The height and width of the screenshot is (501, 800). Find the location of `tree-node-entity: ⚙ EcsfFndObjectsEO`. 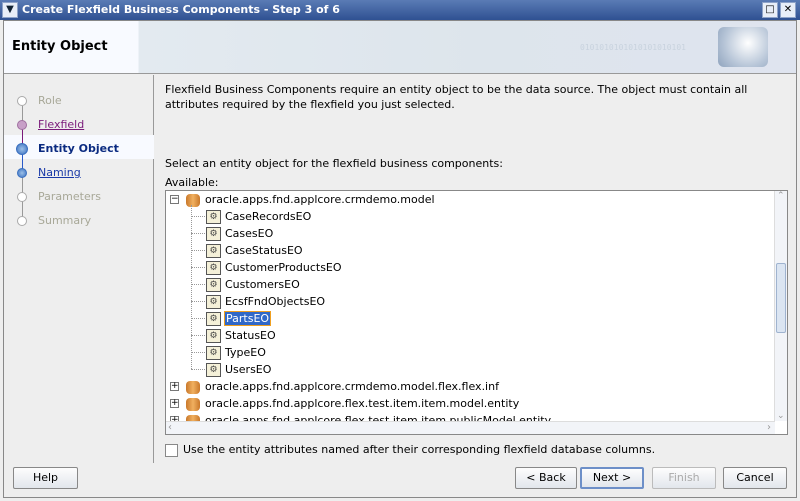

tree-node-entity: ⚙ EcsfFndObjectsEO is located at coordinates (265, 301).